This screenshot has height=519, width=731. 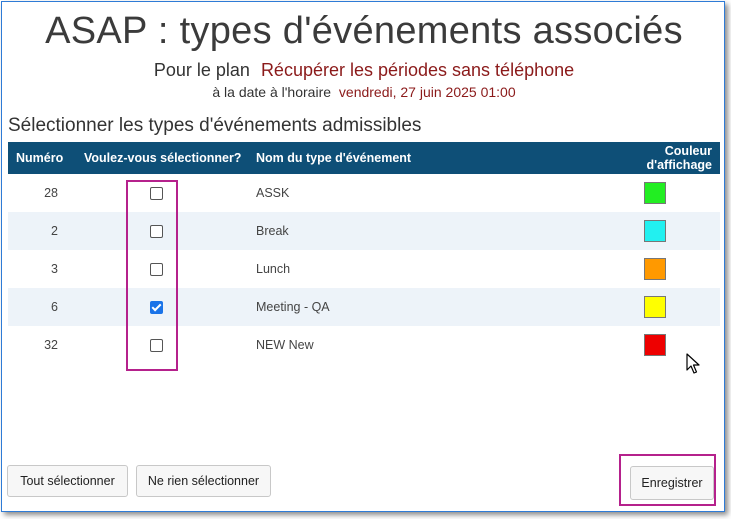 I want to click on header-select: Voulez-vous sélectionner?, so click(x=163, y=158).